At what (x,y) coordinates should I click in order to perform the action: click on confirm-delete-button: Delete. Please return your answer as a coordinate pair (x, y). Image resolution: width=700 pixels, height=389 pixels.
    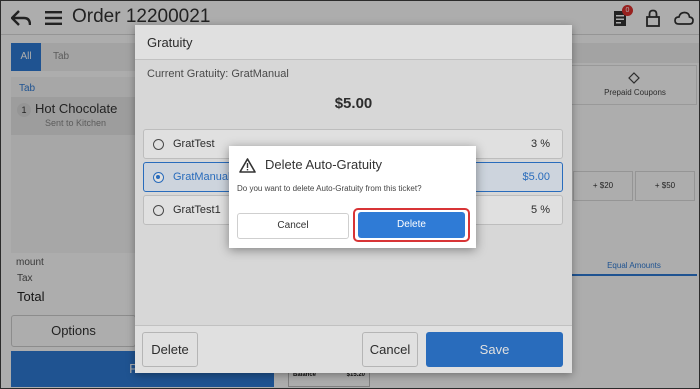
    Looking at the image, I should click on (411, 225).